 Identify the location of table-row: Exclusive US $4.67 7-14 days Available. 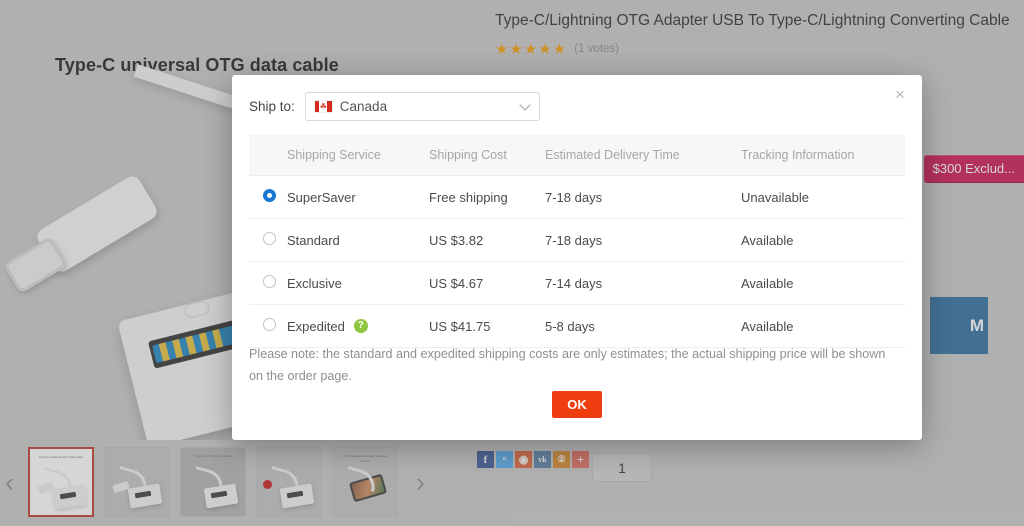
(577, 283).